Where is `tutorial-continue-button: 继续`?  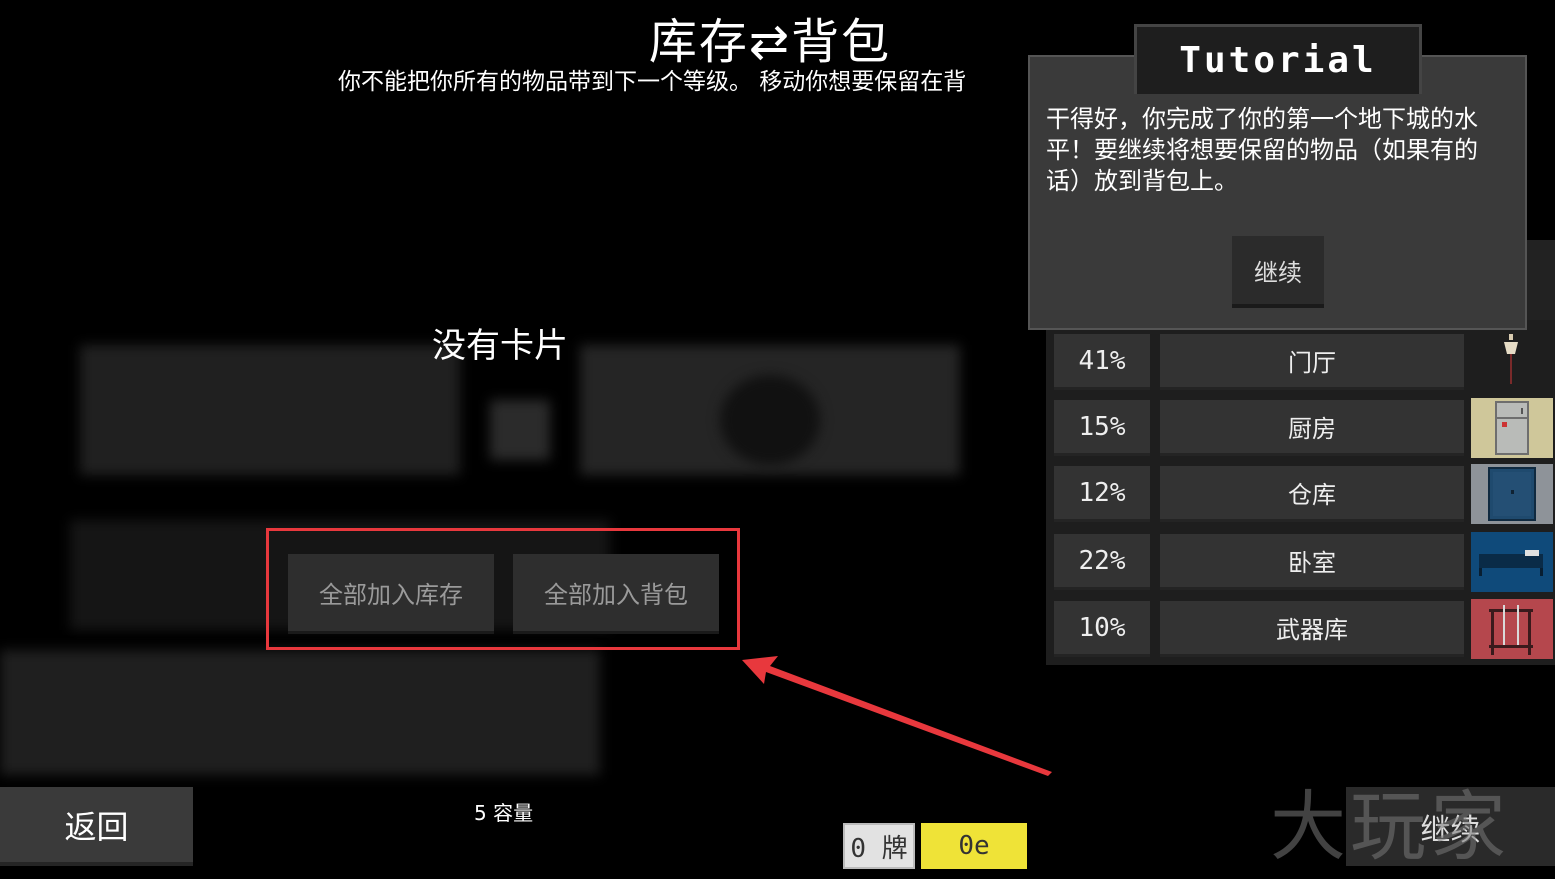
tutorial-continue-button: 继续 is located at coordinates (1278, 272).